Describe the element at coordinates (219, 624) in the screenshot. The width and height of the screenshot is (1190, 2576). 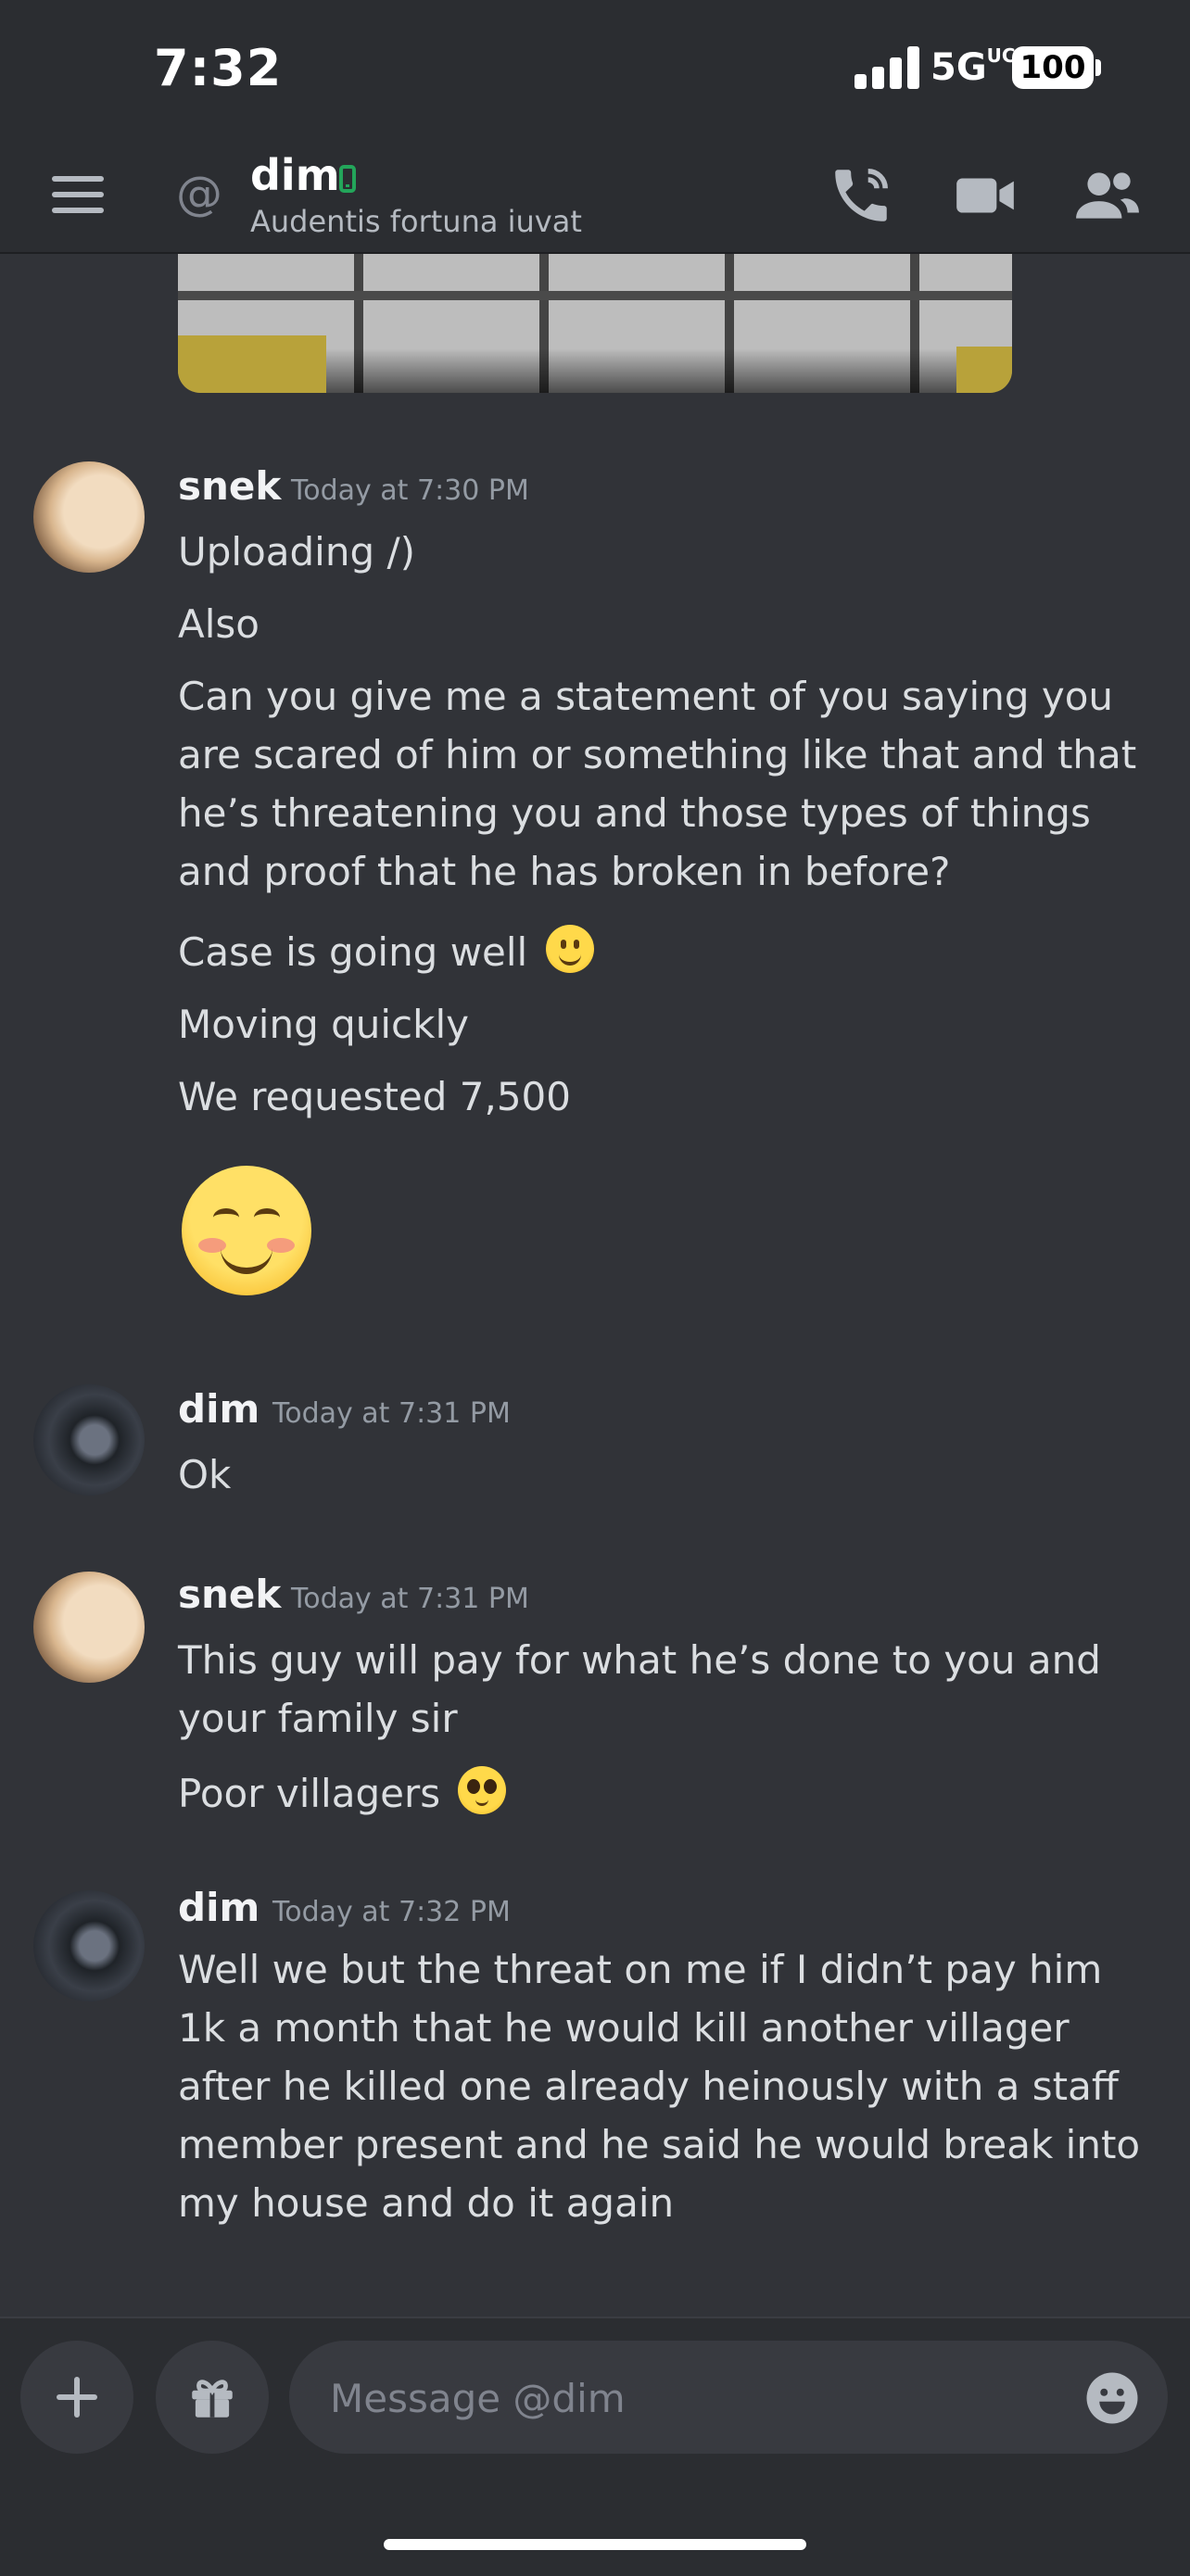
I see `message-text: Also` at that location.